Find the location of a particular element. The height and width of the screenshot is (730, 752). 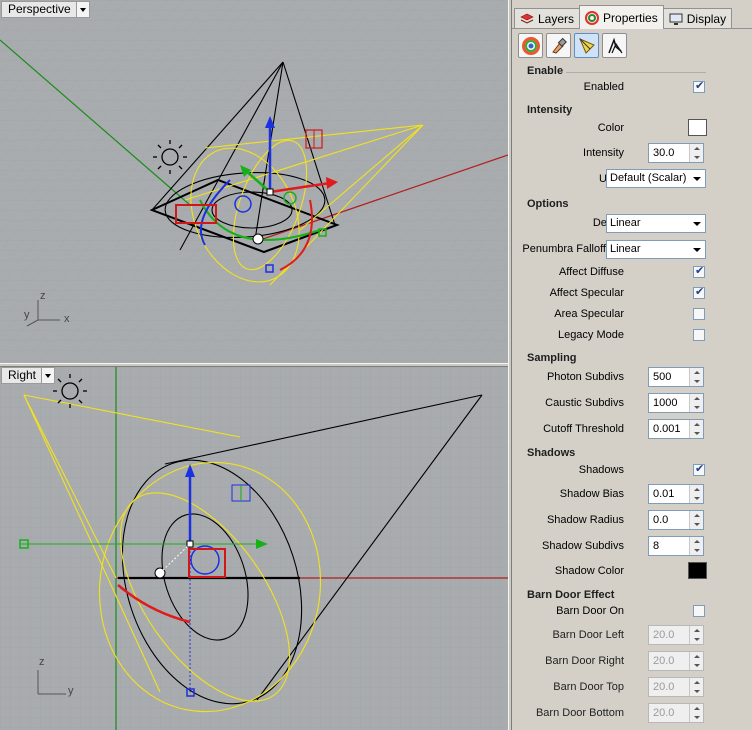

barn-door-on-checkbox is located at coordinates (699, 611).